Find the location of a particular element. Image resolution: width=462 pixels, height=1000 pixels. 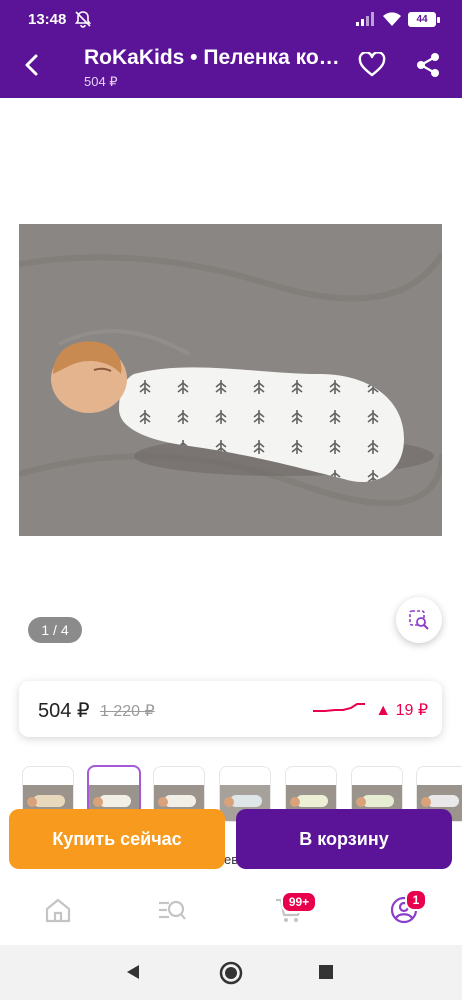

header-price: 504 ₽ is located at coordinates (101, 81).